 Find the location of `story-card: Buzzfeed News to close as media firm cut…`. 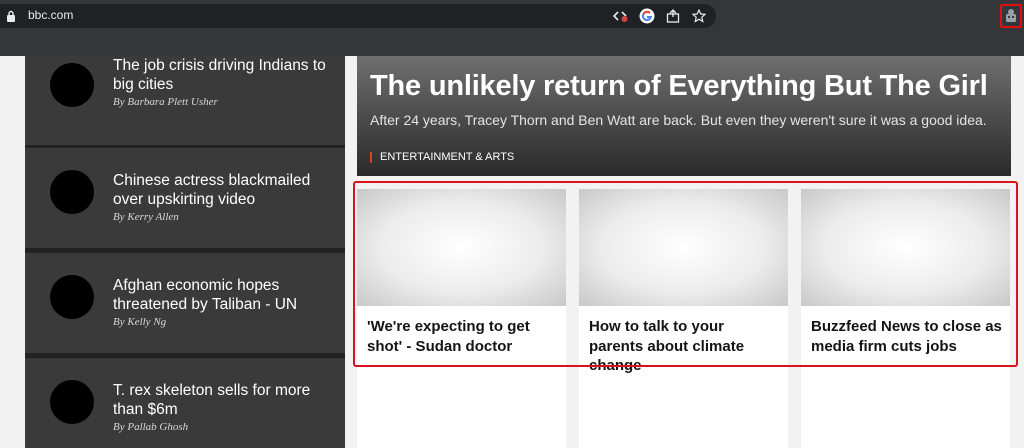

story-card: Buzzfeed News to close as media firm cut… is located at coordinates (905, 318).